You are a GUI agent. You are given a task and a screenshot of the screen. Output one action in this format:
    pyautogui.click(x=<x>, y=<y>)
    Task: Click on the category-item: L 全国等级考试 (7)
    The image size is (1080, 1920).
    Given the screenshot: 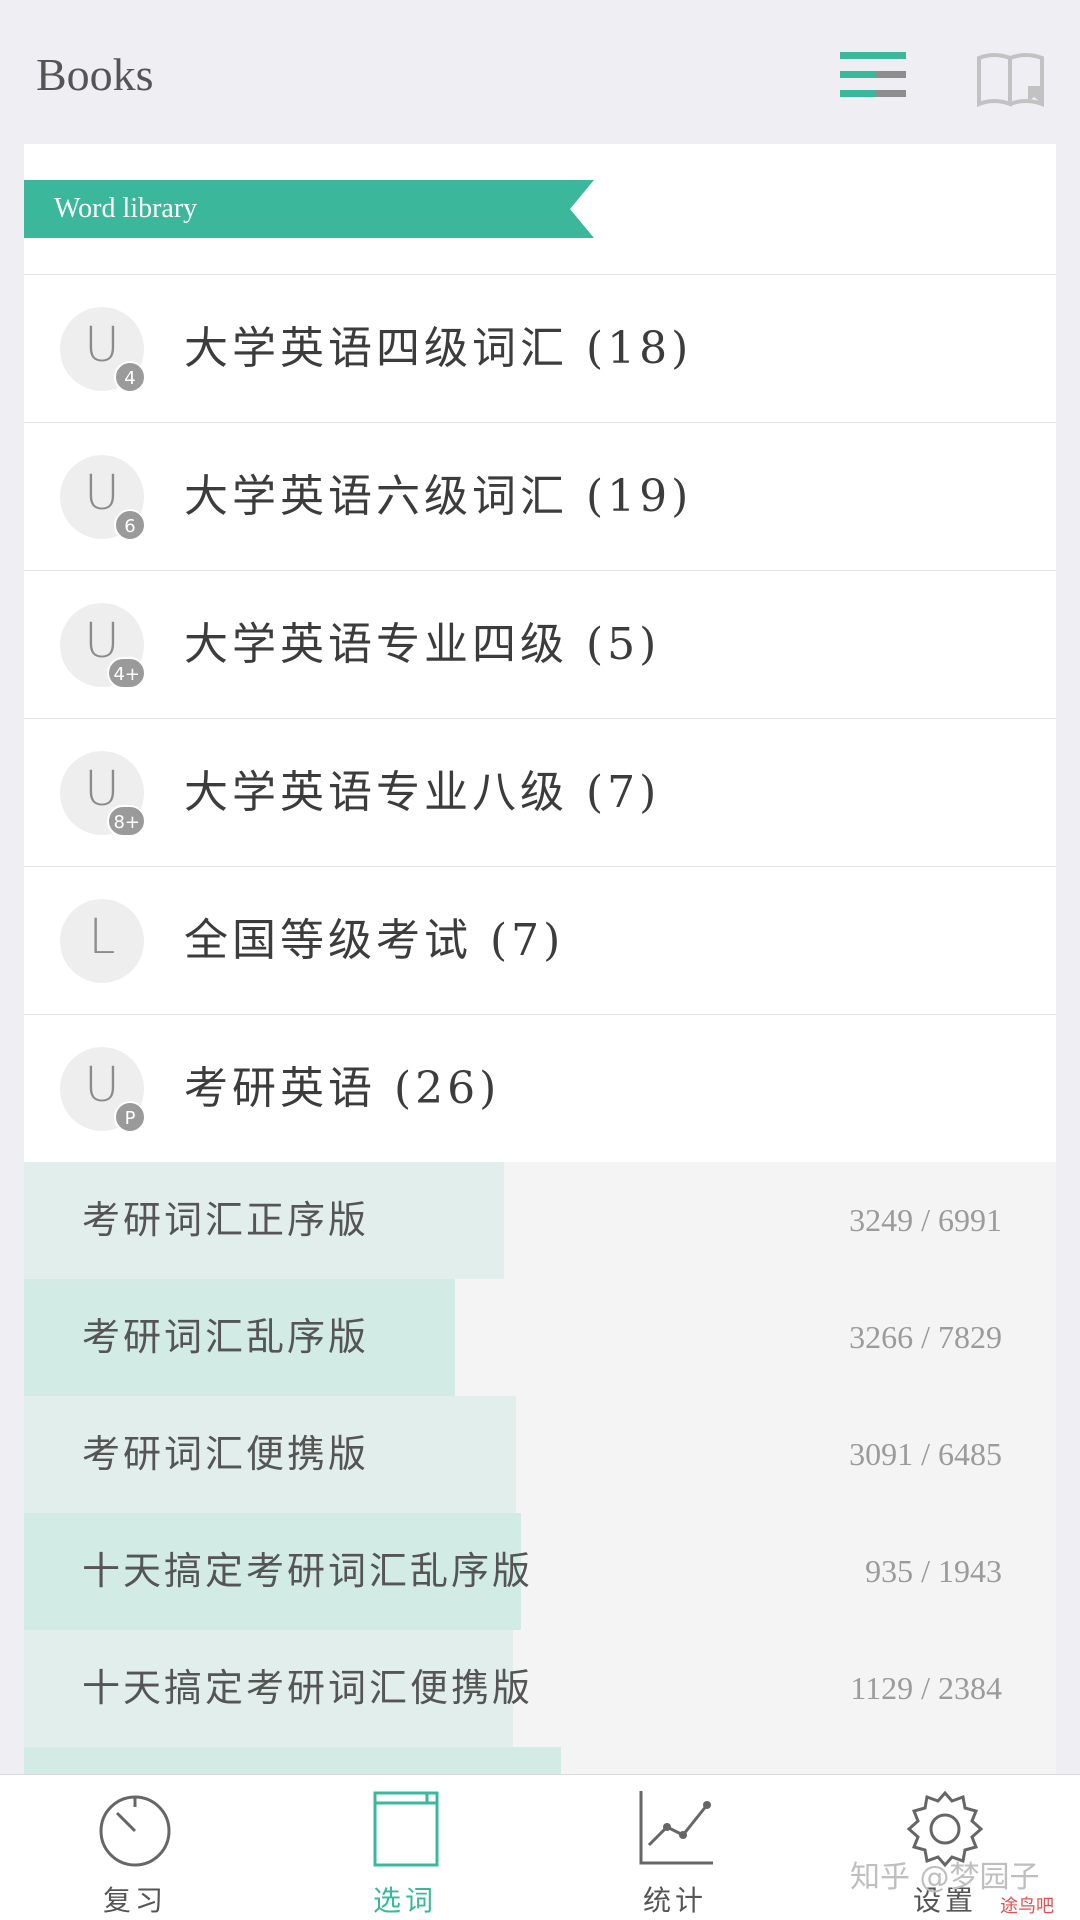 What is the action you would take?
    pyautogui.click(x=540, y=940)
    